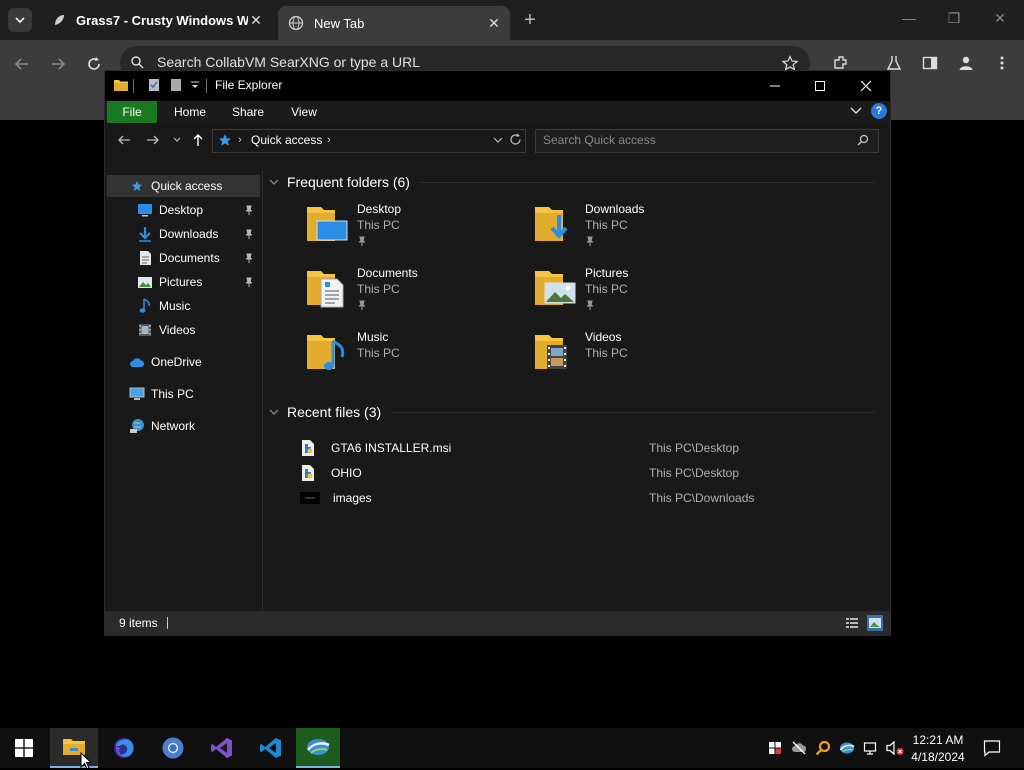 The image size is (1024, 770). I want to click on shield-update-icon, so click(775, 748).